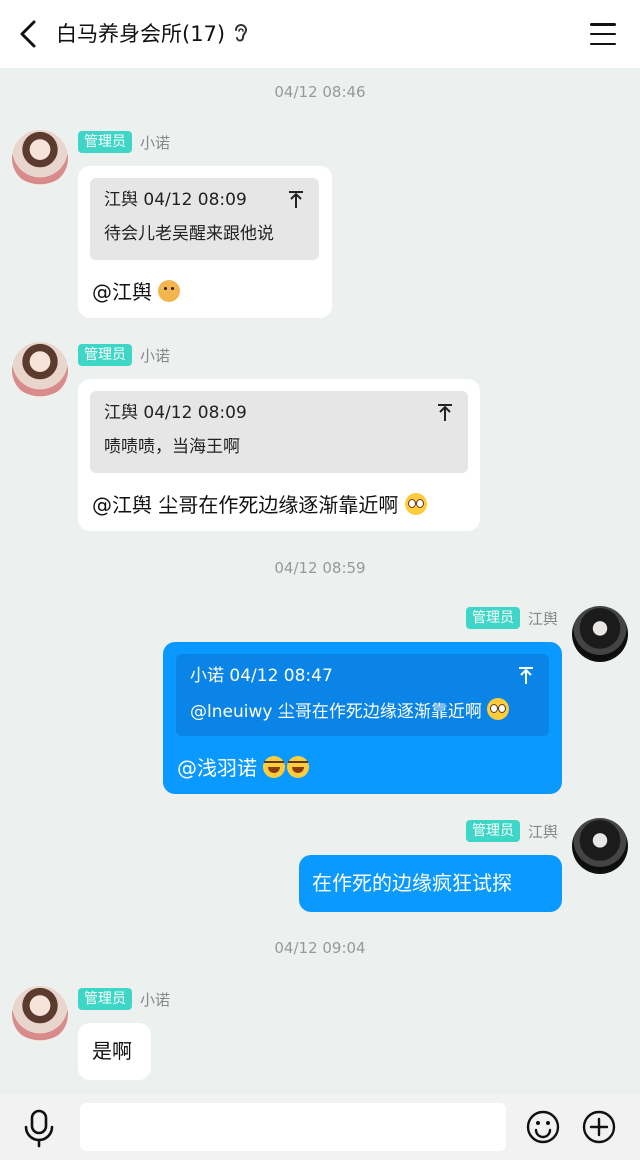 The width and height of the screenshot is (640, 1160). I want to click on message-text: @江舆, so click(122, 292).